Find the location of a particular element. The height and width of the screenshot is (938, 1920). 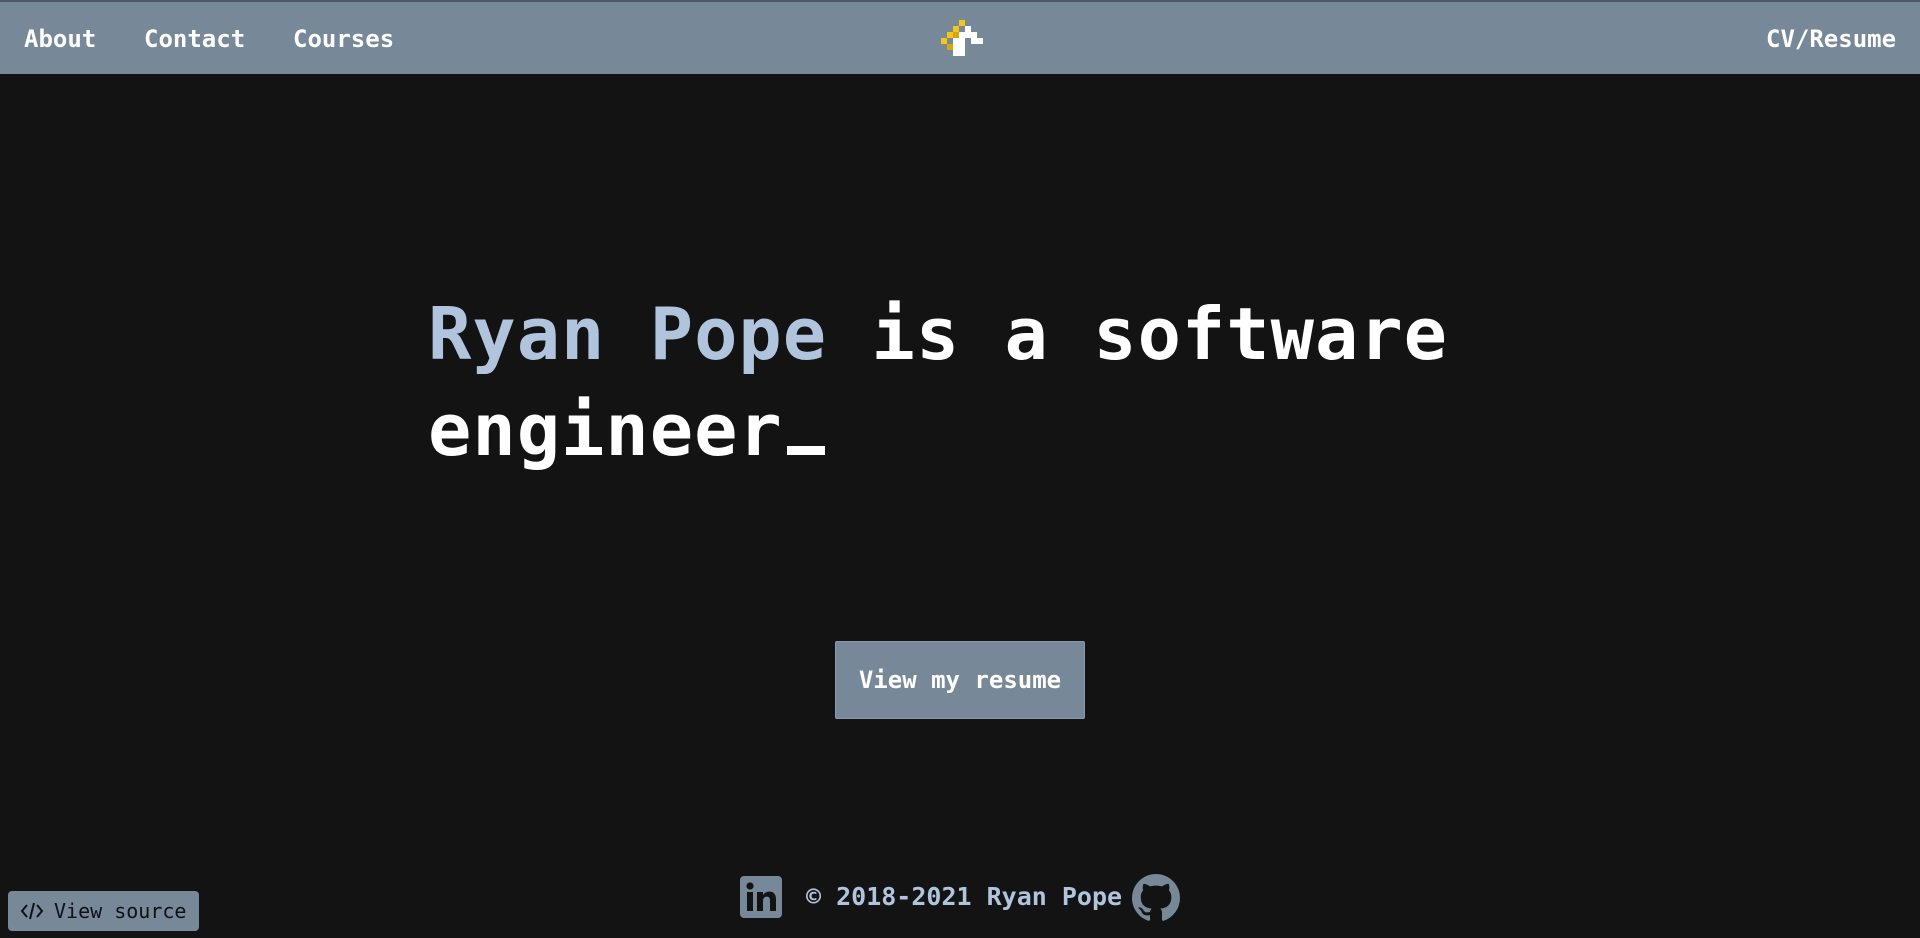

nav-link-contact: Contact is located at coordinates (194, 39).